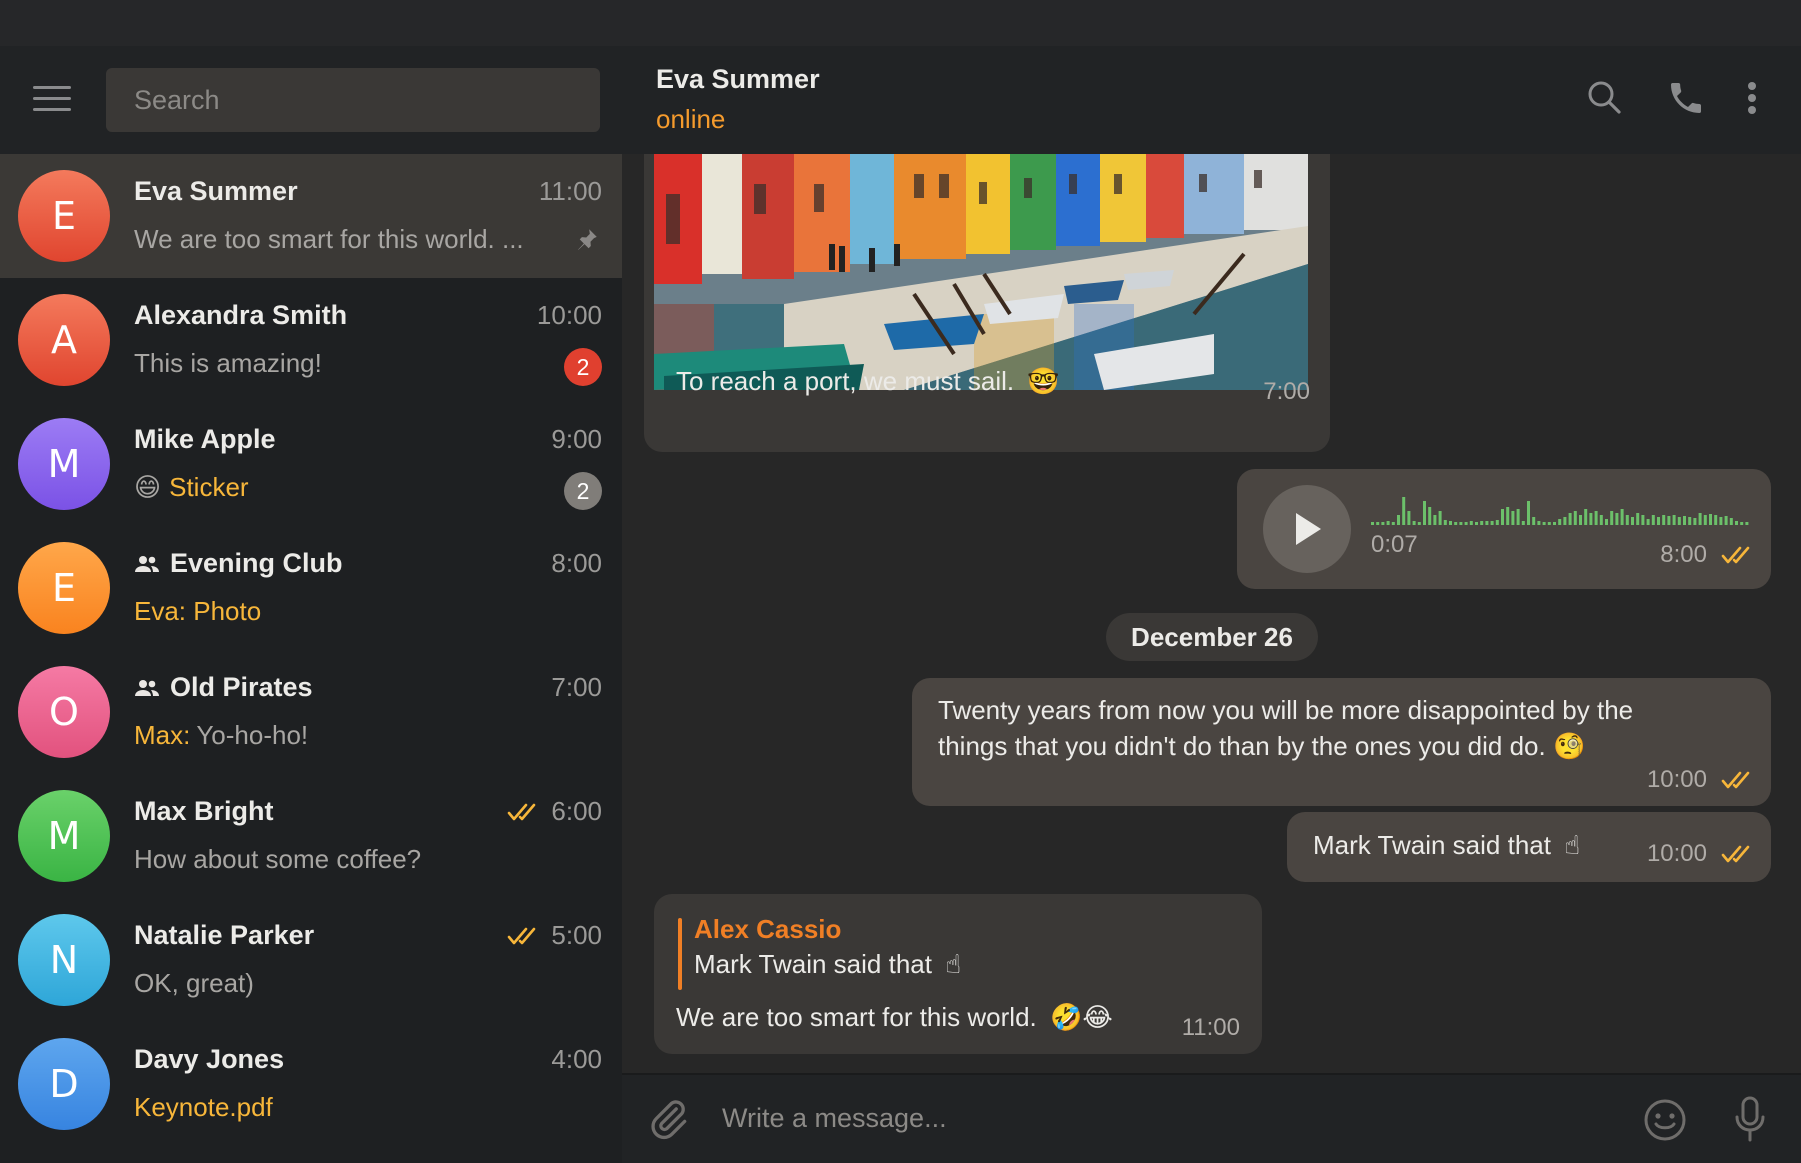  I want to click on avatar: D, so click(64, 1084).